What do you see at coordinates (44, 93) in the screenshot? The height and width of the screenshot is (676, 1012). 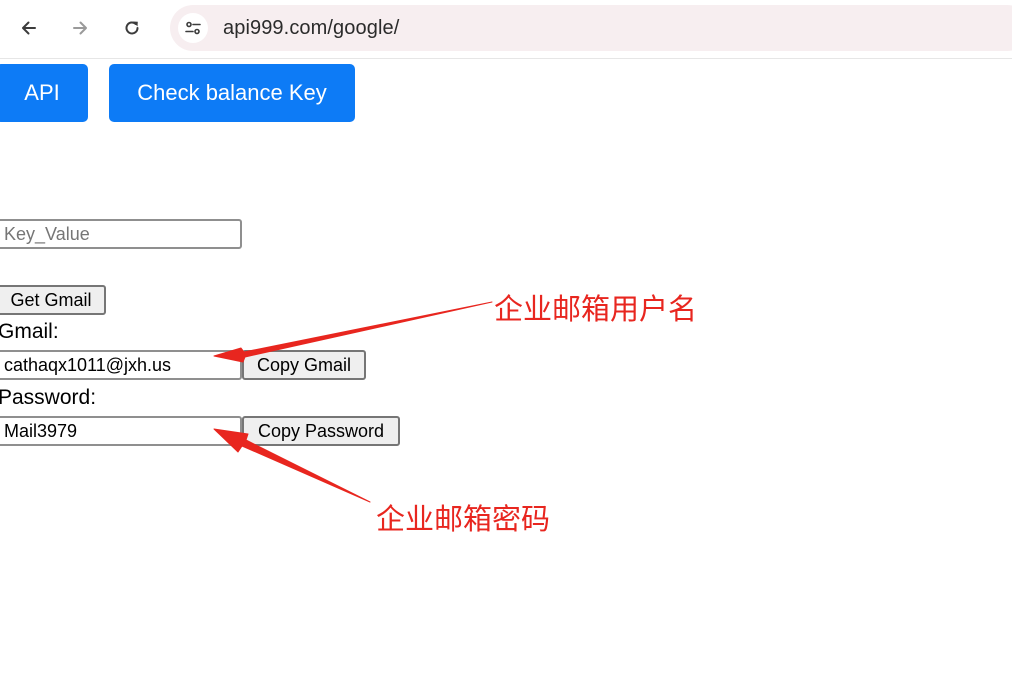 I see `api-button: API` at bounding box center [44, 93].